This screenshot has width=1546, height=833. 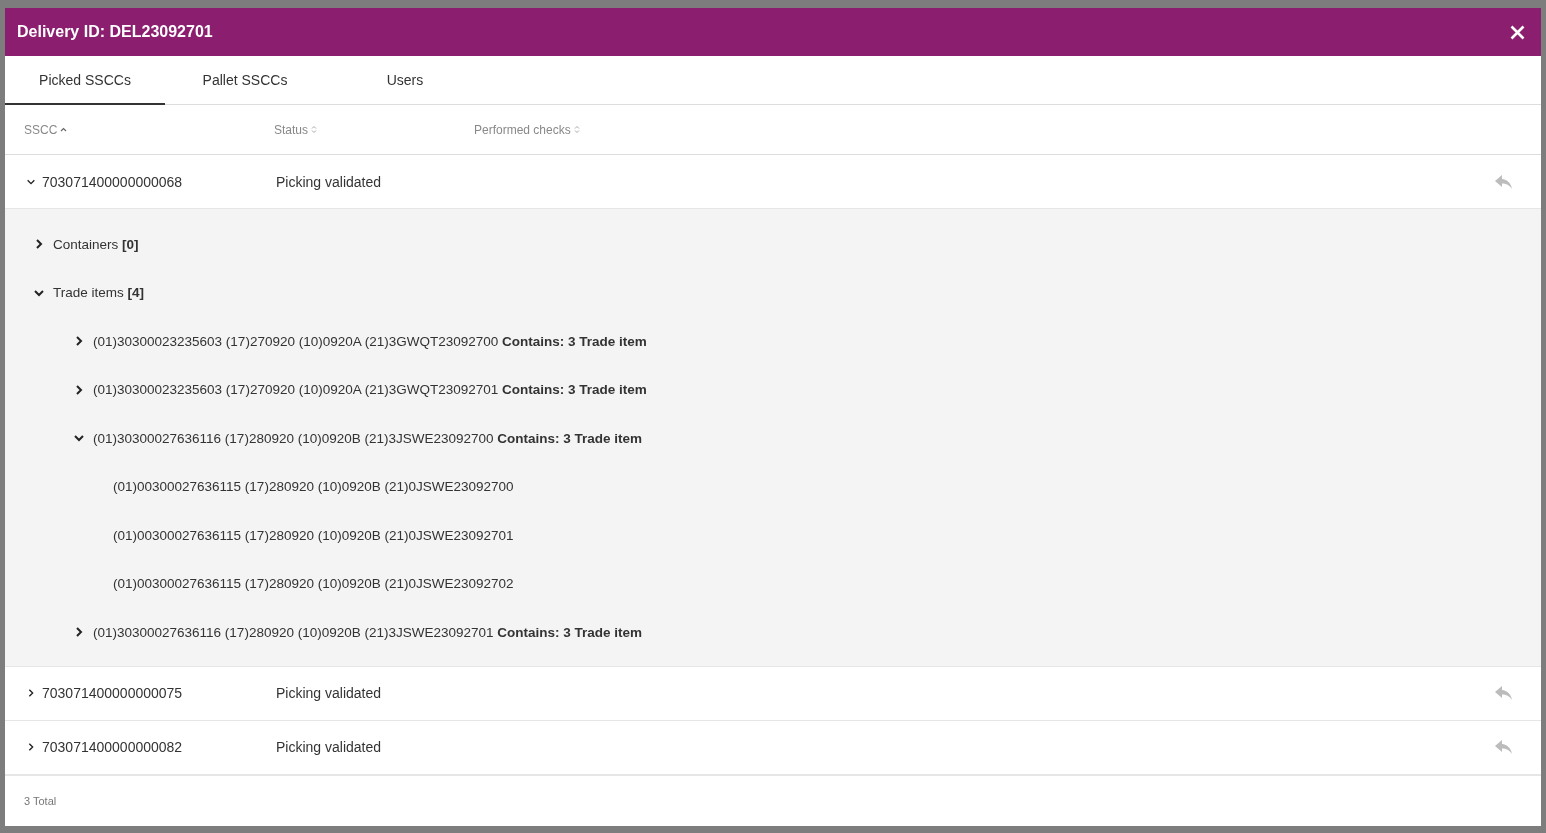 What do you see at coordinates (112, 181) in the screenshot?
I see `sscc-cell: 703071400000000068` at bounding box center [112, 181].